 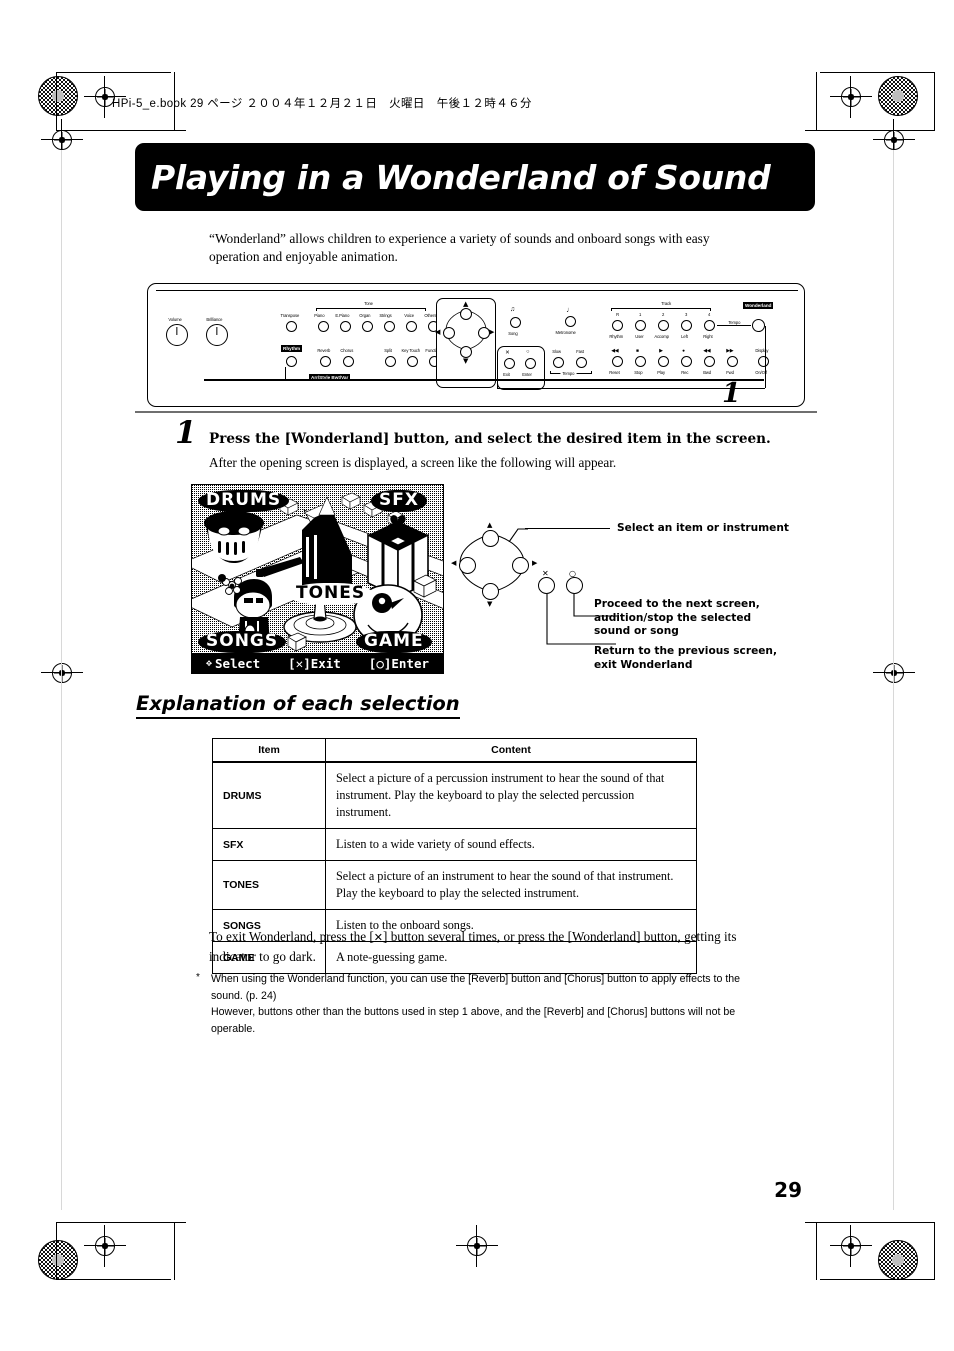 What do you see at coordinates (58, 1260) in the screenshot?
I see `halftone-mark-bottom-left` at bounding box center [58, 1260].